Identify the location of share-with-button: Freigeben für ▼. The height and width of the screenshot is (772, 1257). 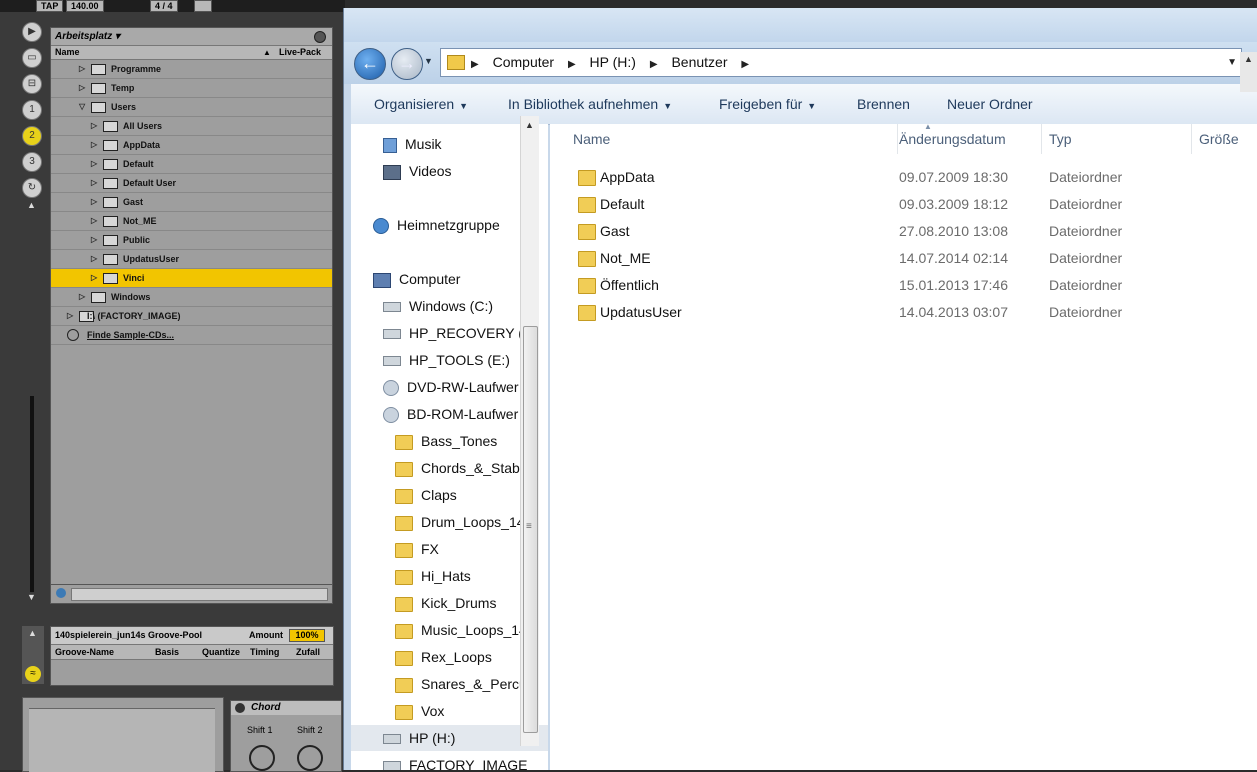
(767, 104).